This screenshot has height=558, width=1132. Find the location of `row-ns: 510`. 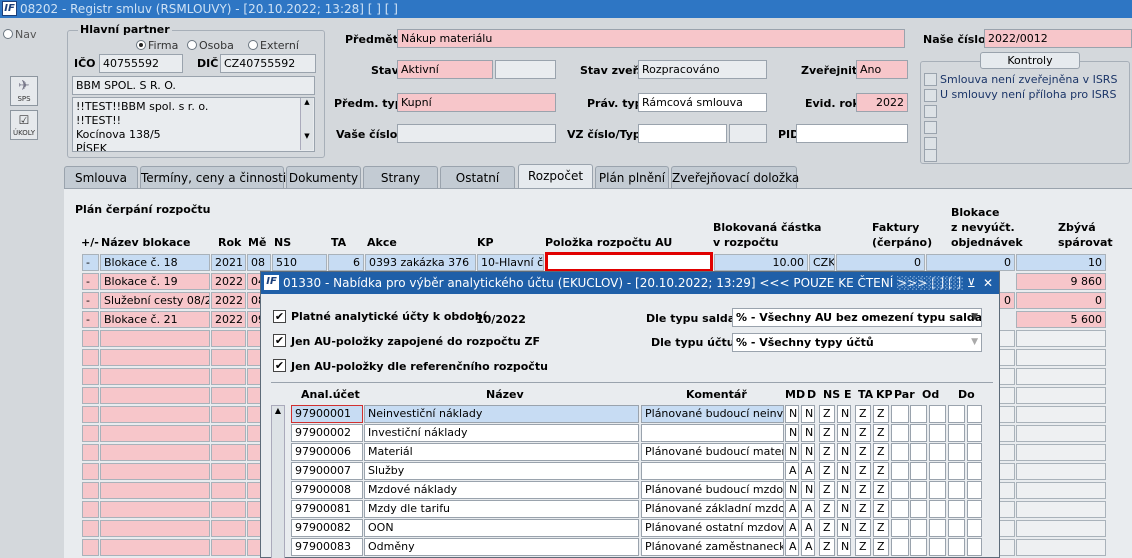

row-ns: 510 is located at coordinates (299, 262).